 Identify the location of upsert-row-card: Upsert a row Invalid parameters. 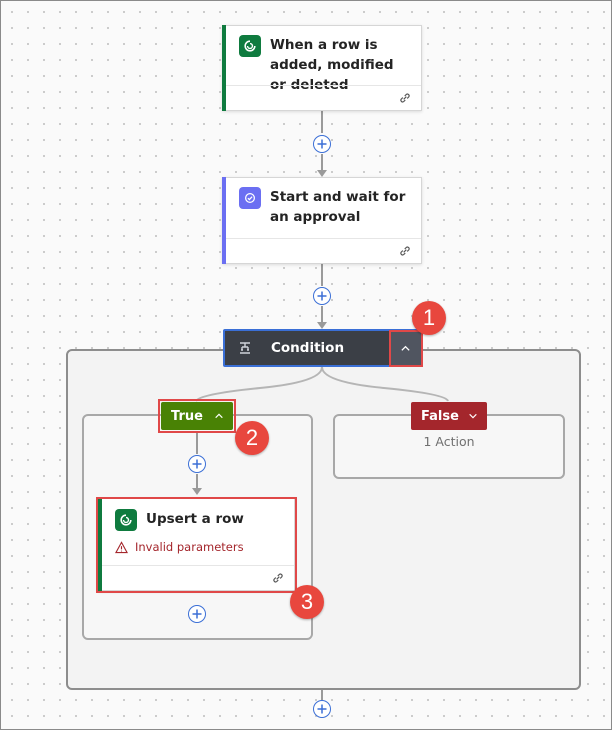
(196, 544).